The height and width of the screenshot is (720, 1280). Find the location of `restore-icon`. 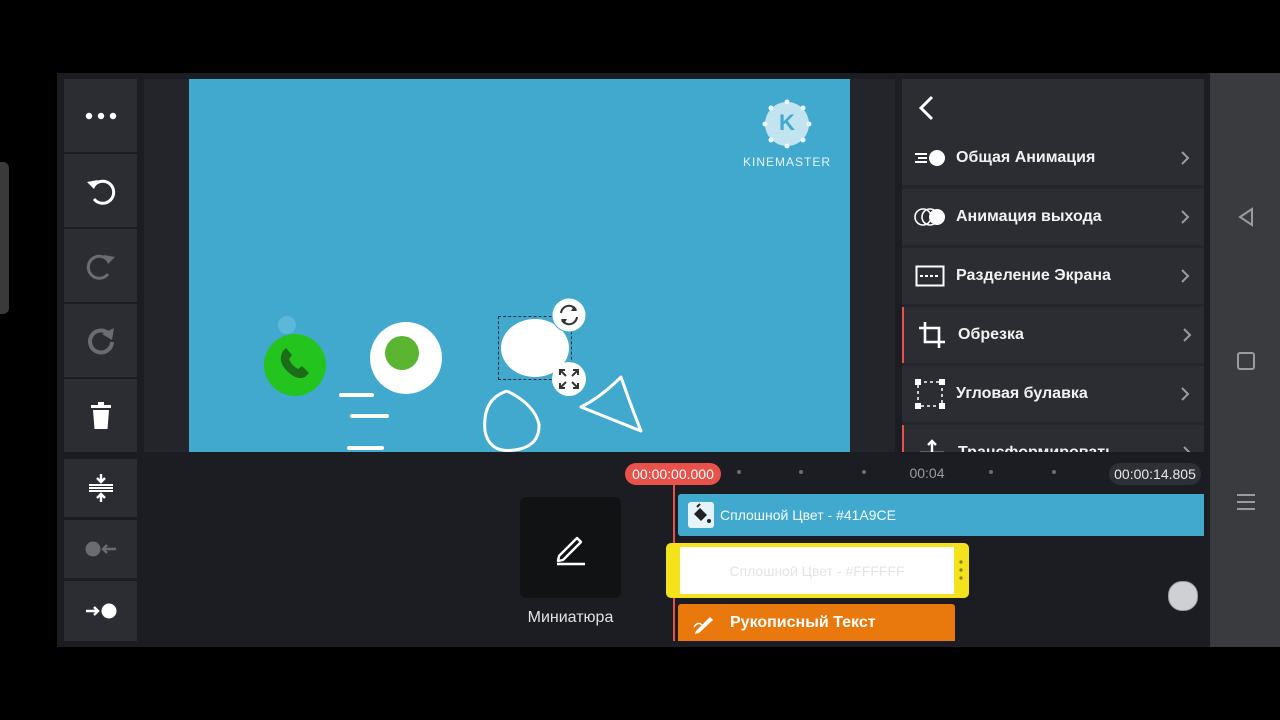

restore-icon is located at coordinates (100, 340).